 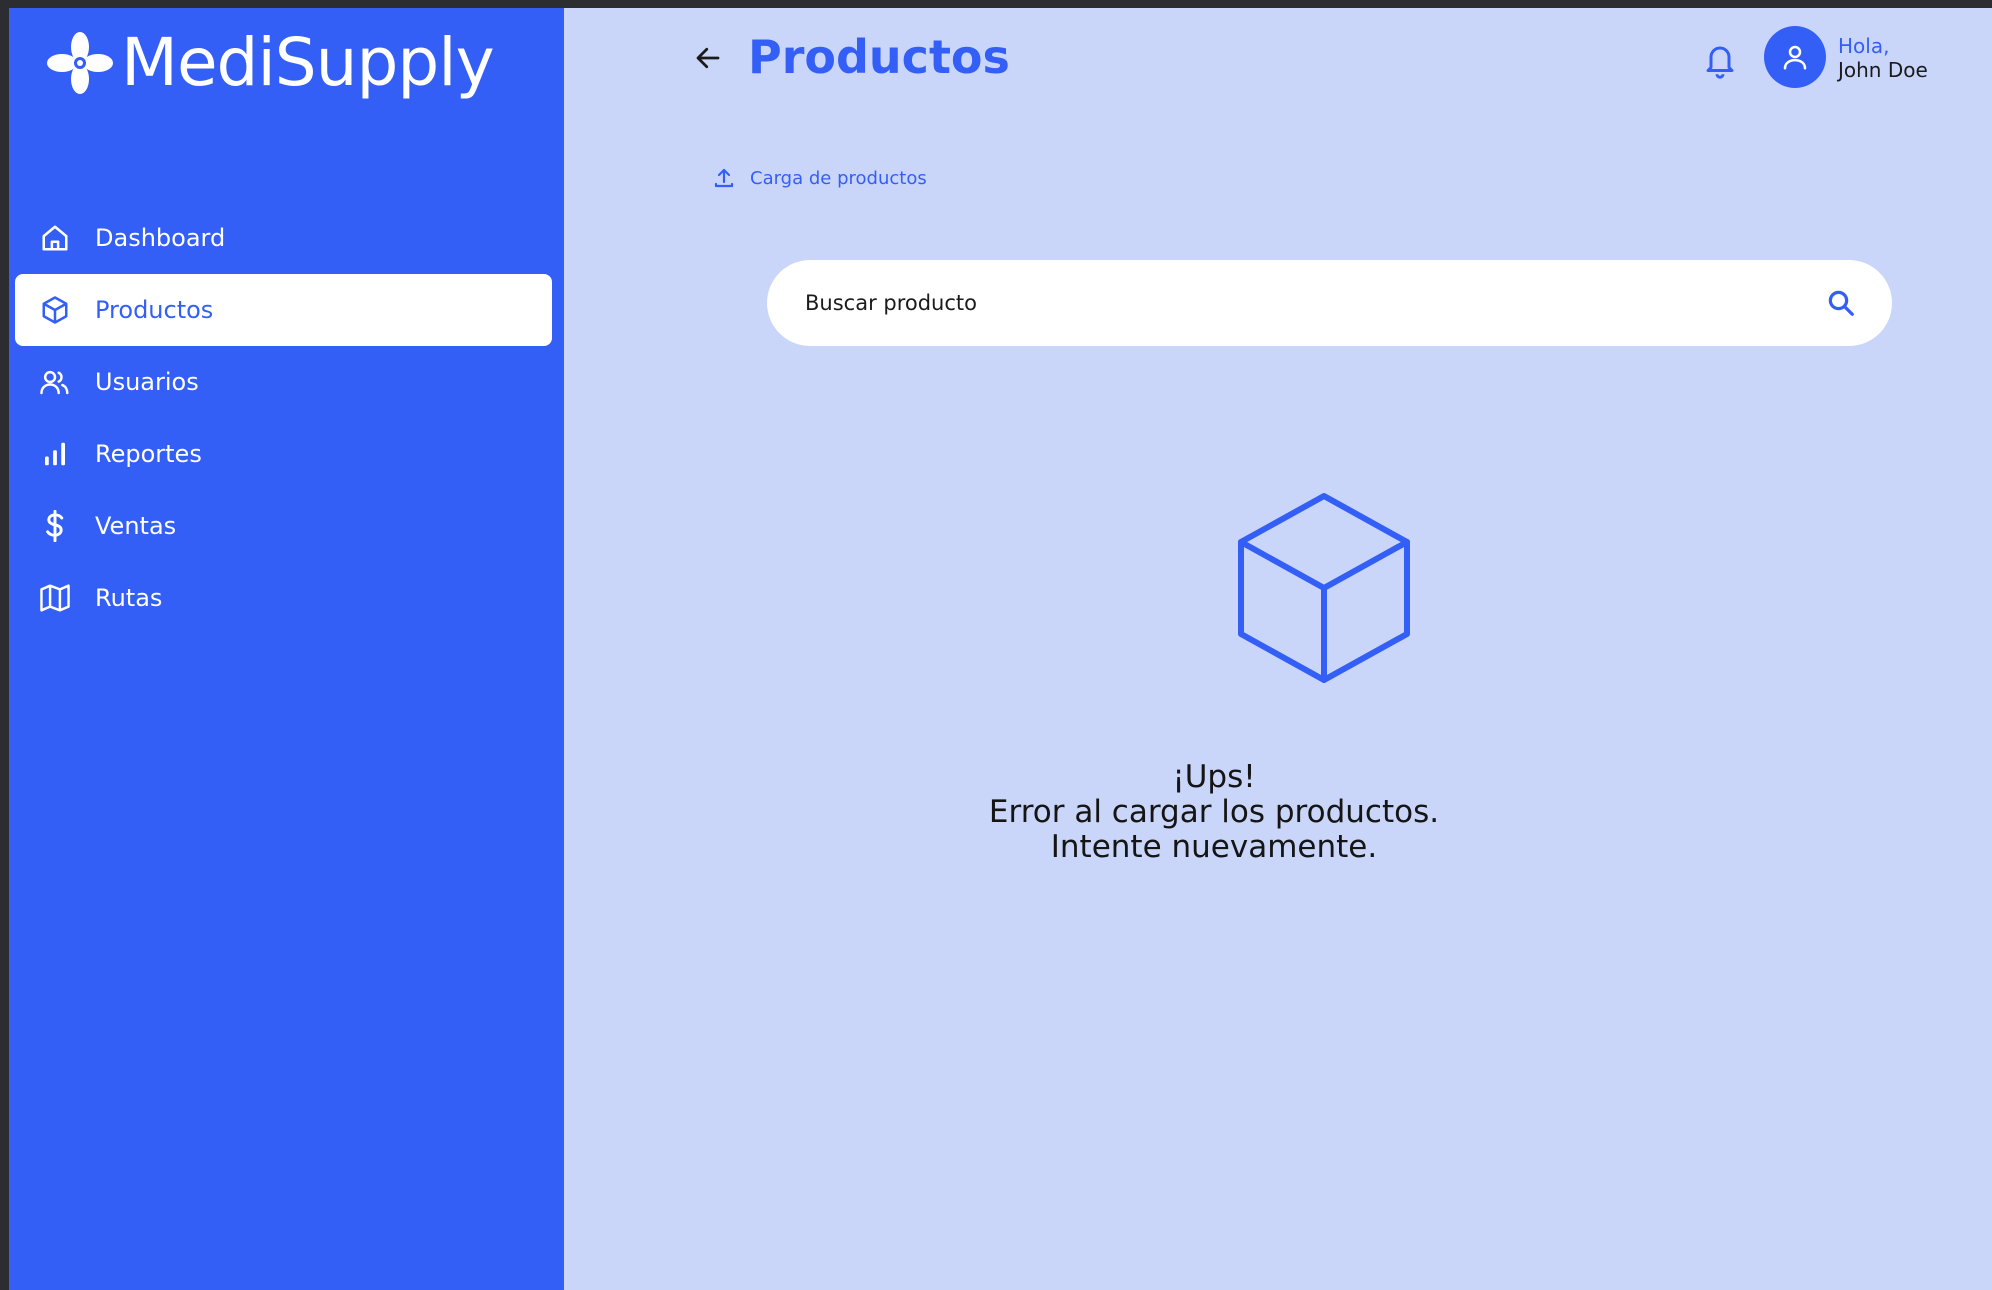 What do you see at coordinates (55, 382) in the screenshot?
I see `users-icon` at bounding box center [55, 382].